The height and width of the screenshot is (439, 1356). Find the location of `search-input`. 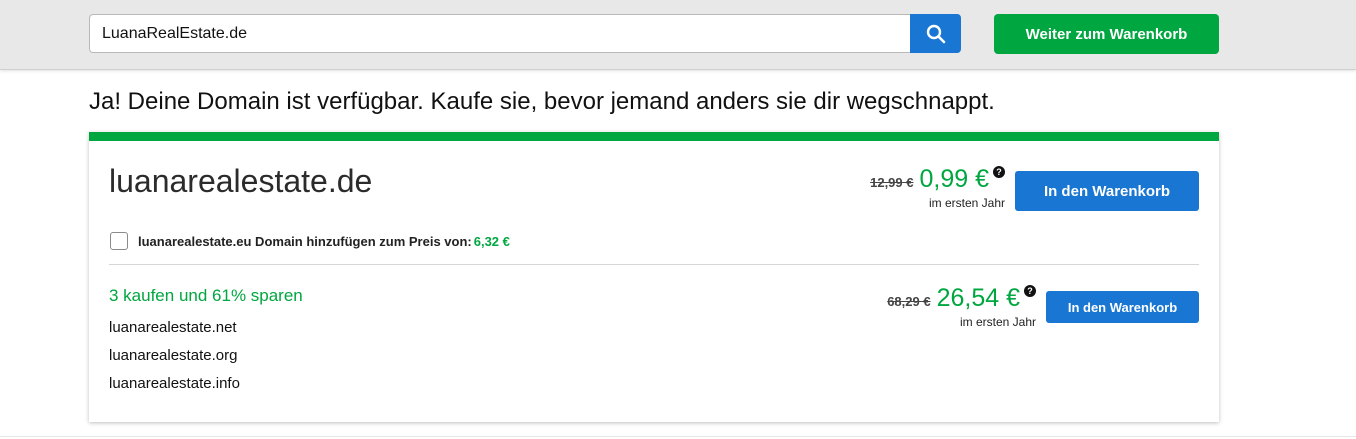

search-input is located at coordinates (500, 33).